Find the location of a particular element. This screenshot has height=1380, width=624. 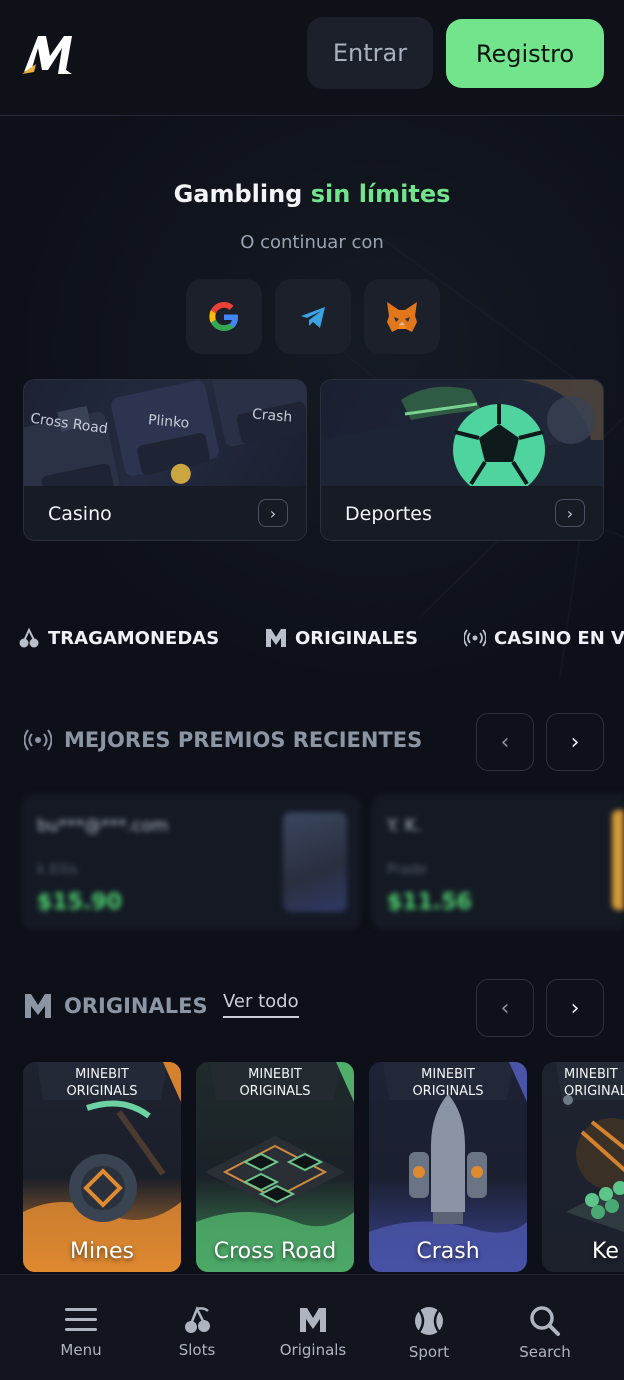

tab-label: TRAGAMONEDAS is located at coordinates (134, 638).